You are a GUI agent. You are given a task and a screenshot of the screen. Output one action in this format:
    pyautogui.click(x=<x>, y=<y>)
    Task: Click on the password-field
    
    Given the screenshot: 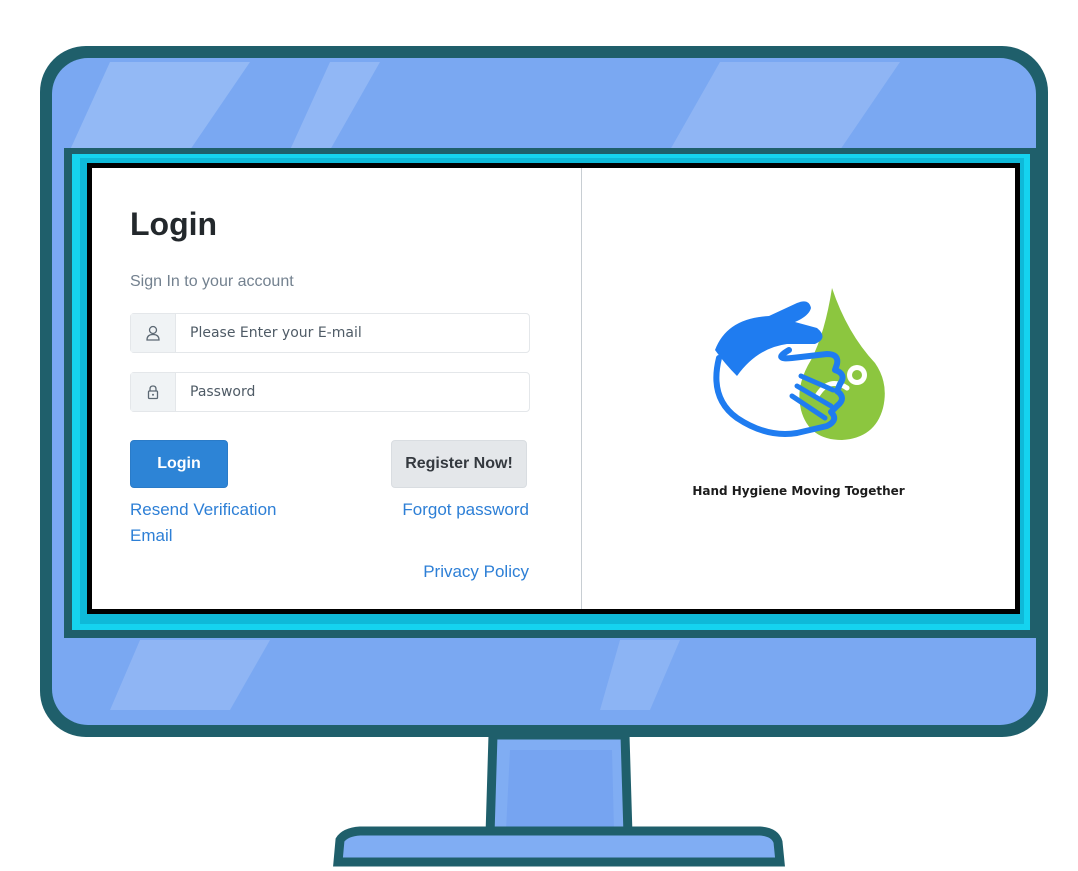 What is the action you would take?
    pyautogui.click(x=352, y=392)
    